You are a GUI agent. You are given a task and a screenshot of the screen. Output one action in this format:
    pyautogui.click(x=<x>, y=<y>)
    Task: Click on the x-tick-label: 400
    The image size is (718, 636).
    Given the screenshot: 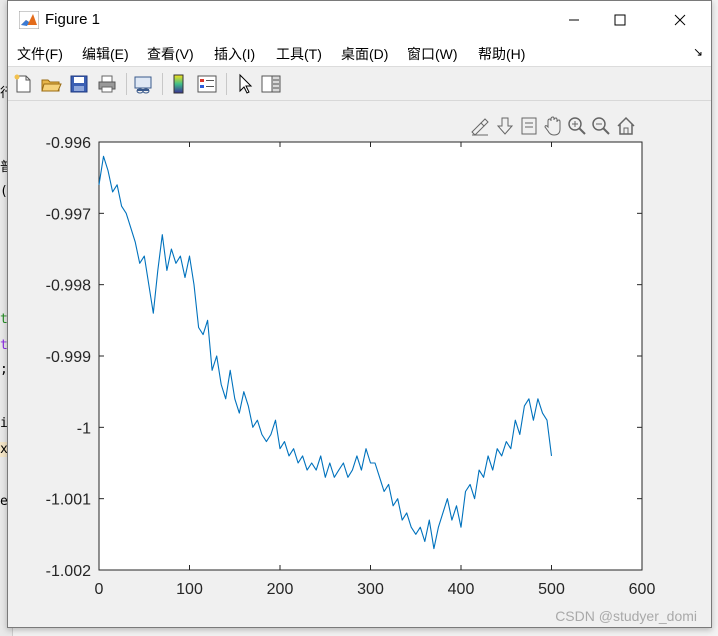 What is the action you would take?
    pyautogui.click(x=461, y=589)
    